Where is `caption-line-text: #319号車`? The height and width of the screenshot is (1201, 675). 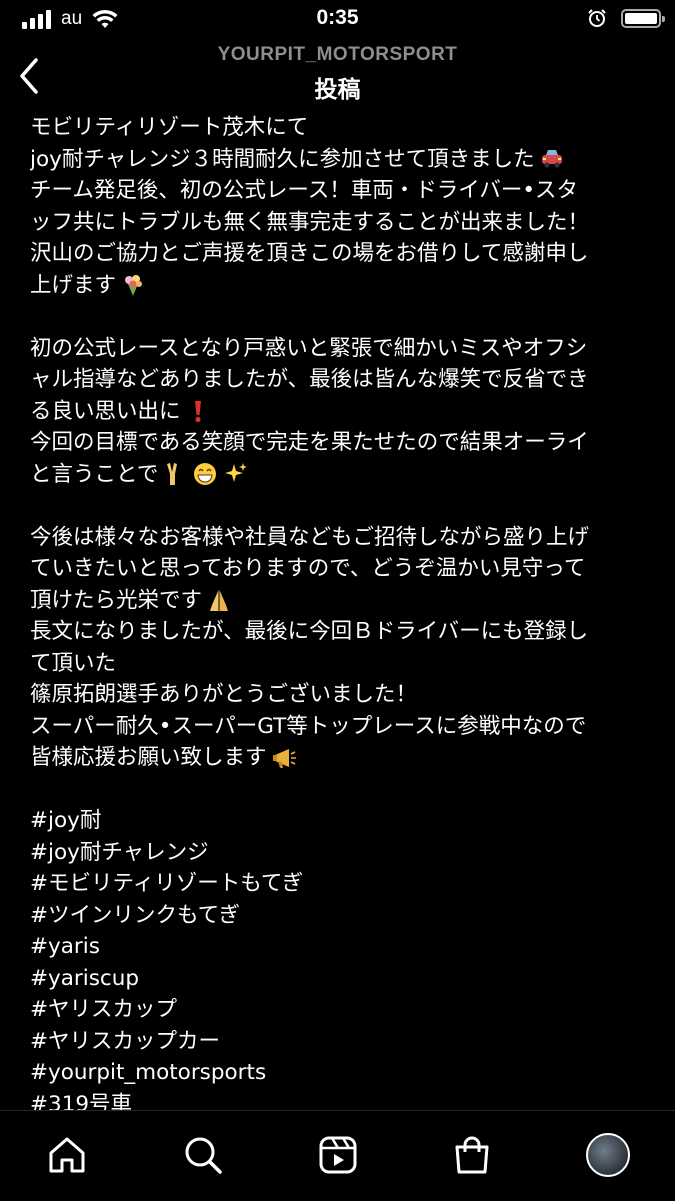 caption-line-text: #319号車 is located at coordinates (81, 1101).